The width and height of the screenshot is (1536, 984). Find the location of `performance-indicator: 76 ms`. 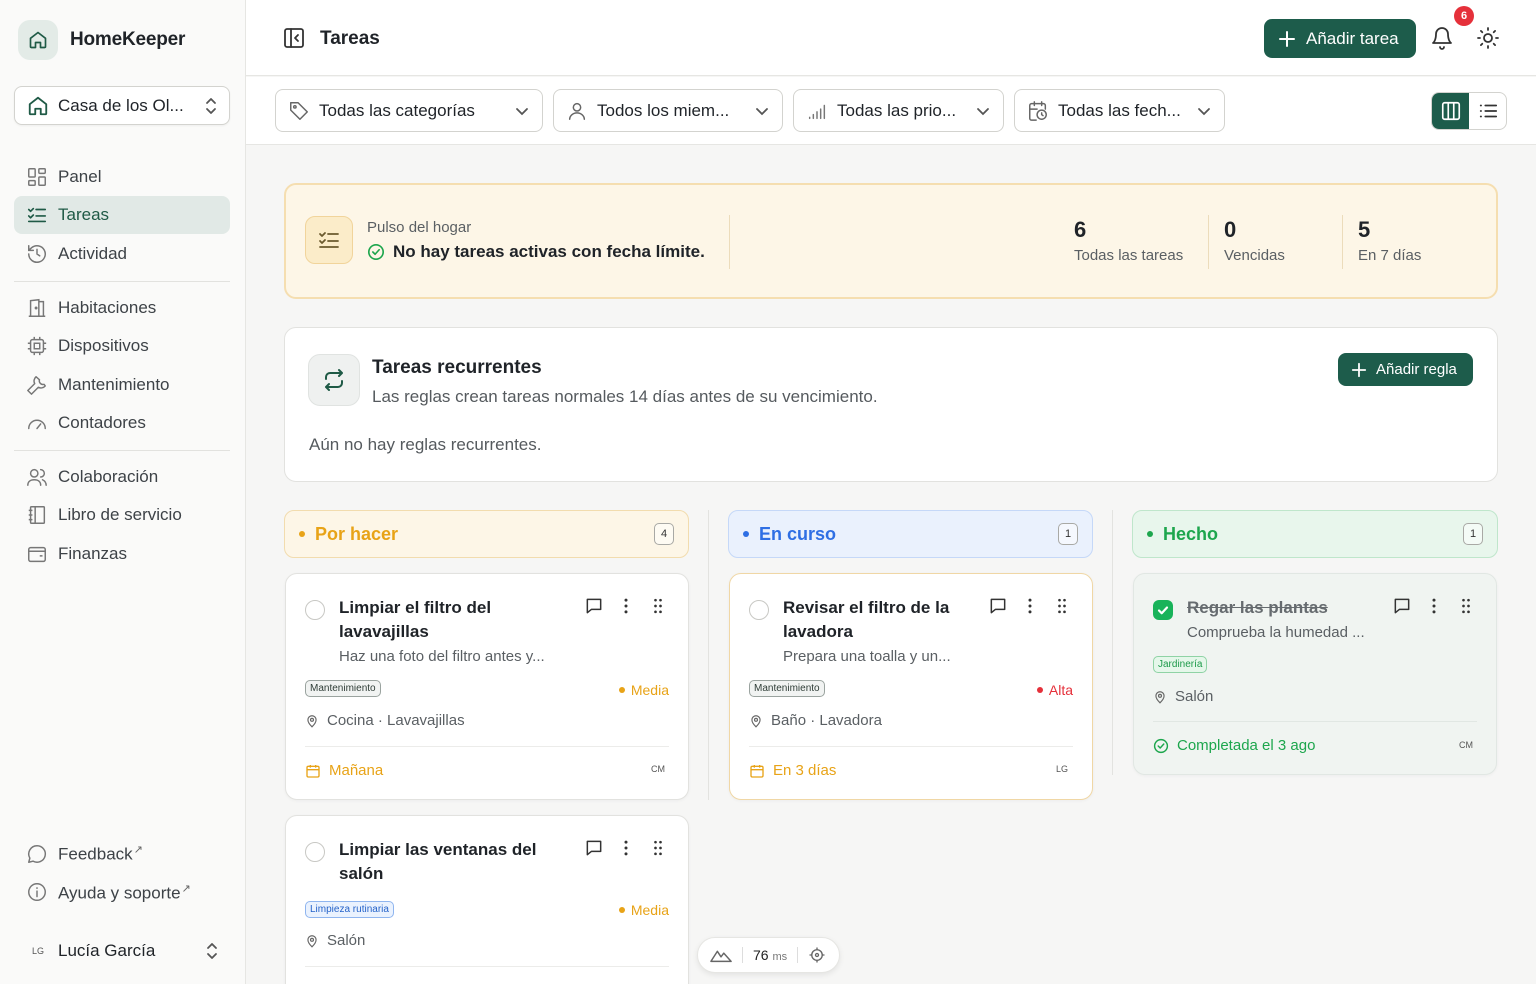

performance-indicator: 76 ms is located at coordinates (768, 955).